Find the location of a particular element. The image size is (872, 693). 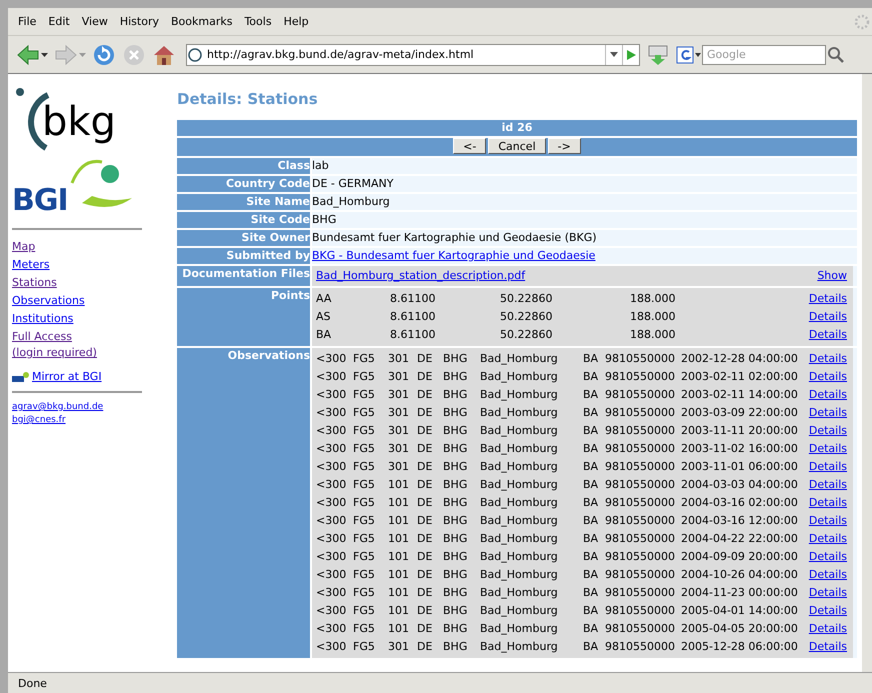

caret-icon is located at coordinates (44, 54).